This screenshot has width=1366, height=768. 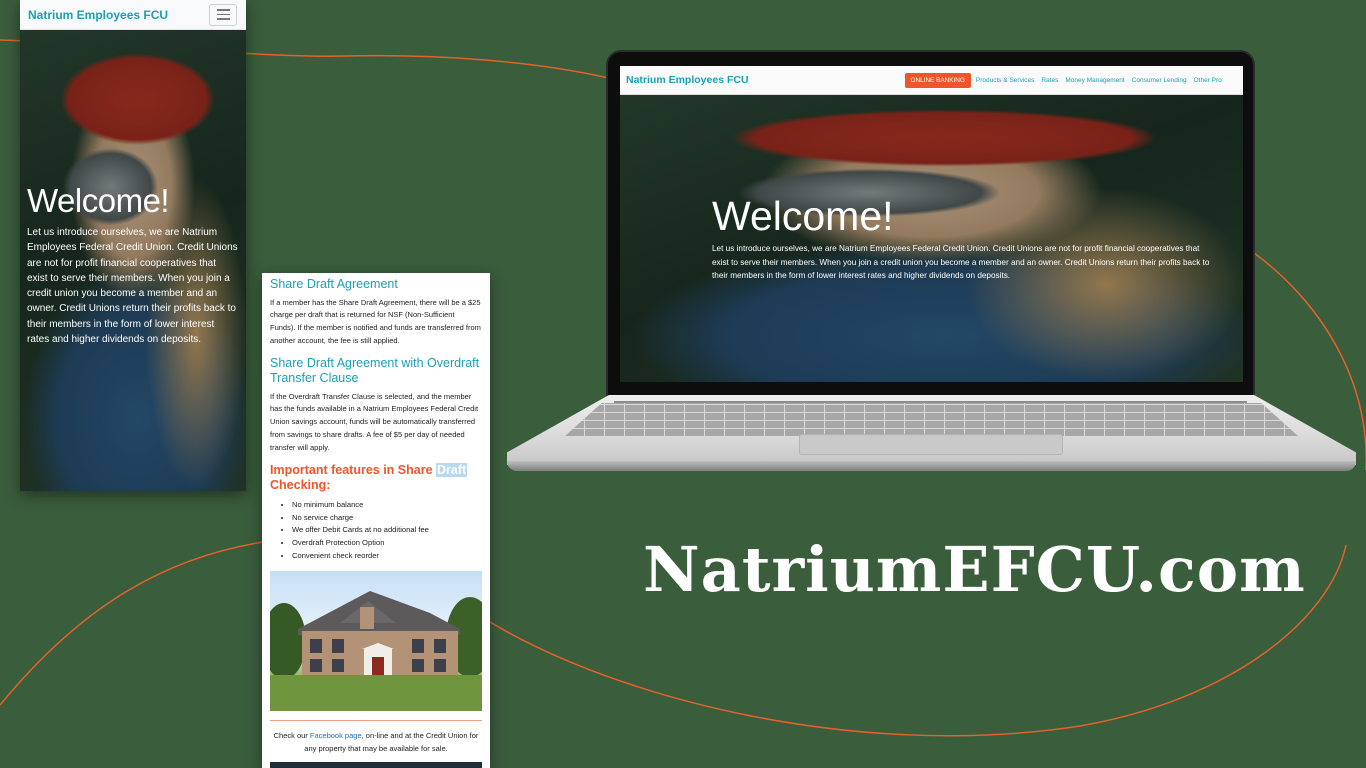 What do you see at coordinates (1159, 80) in the screenshot?
I see `nav-consumer-lending: Consumer Lending` at bounding box center [1159, 80].